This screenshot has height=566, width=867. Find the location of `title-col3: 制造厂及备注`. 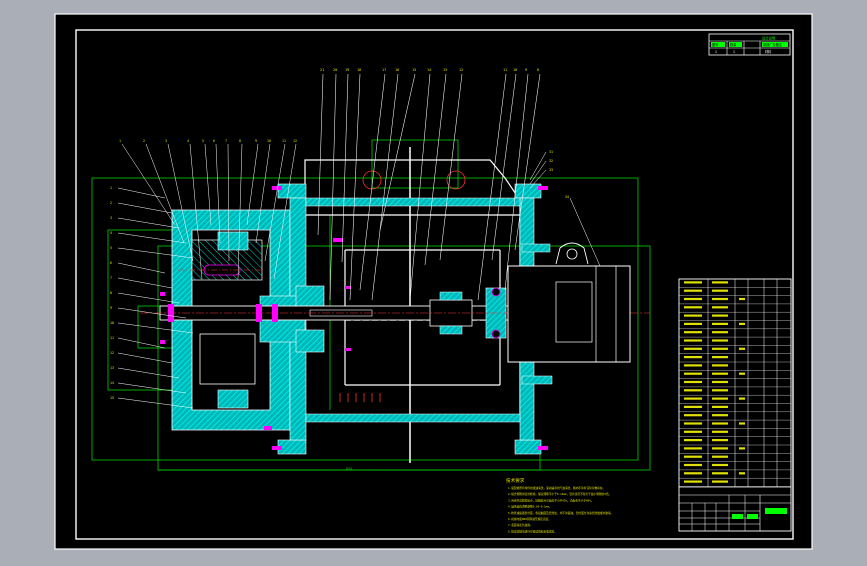

title-col3: 制造厂及备注 is located at coordinates (773, 44).